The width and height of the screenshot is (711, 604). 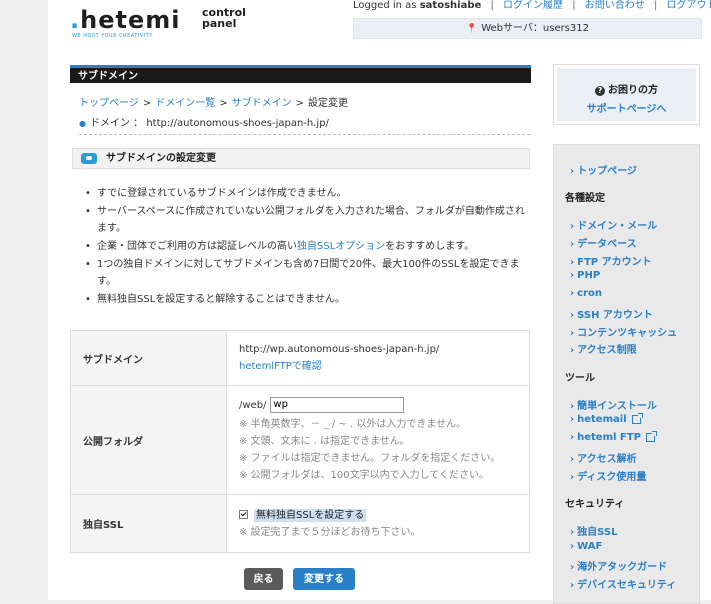 What do you see at coordinates (337, 404) in the screenshot?
I see `public-folder-input` at bounding box center [337, 404].